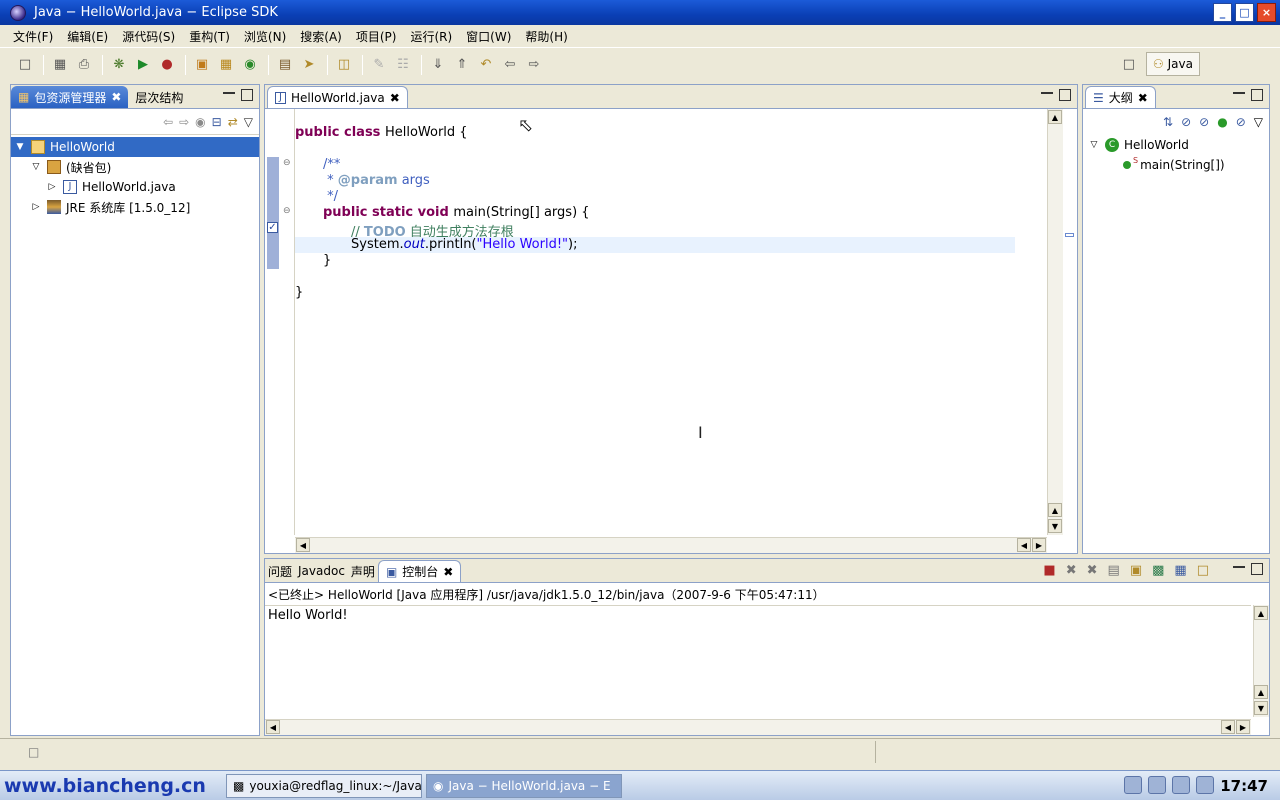 The width and height of the screenshot is (1280, 800). Describe the element at coordinates (431, 36) in the screenshot. I see `menu-run: 运行(R)` at that location.